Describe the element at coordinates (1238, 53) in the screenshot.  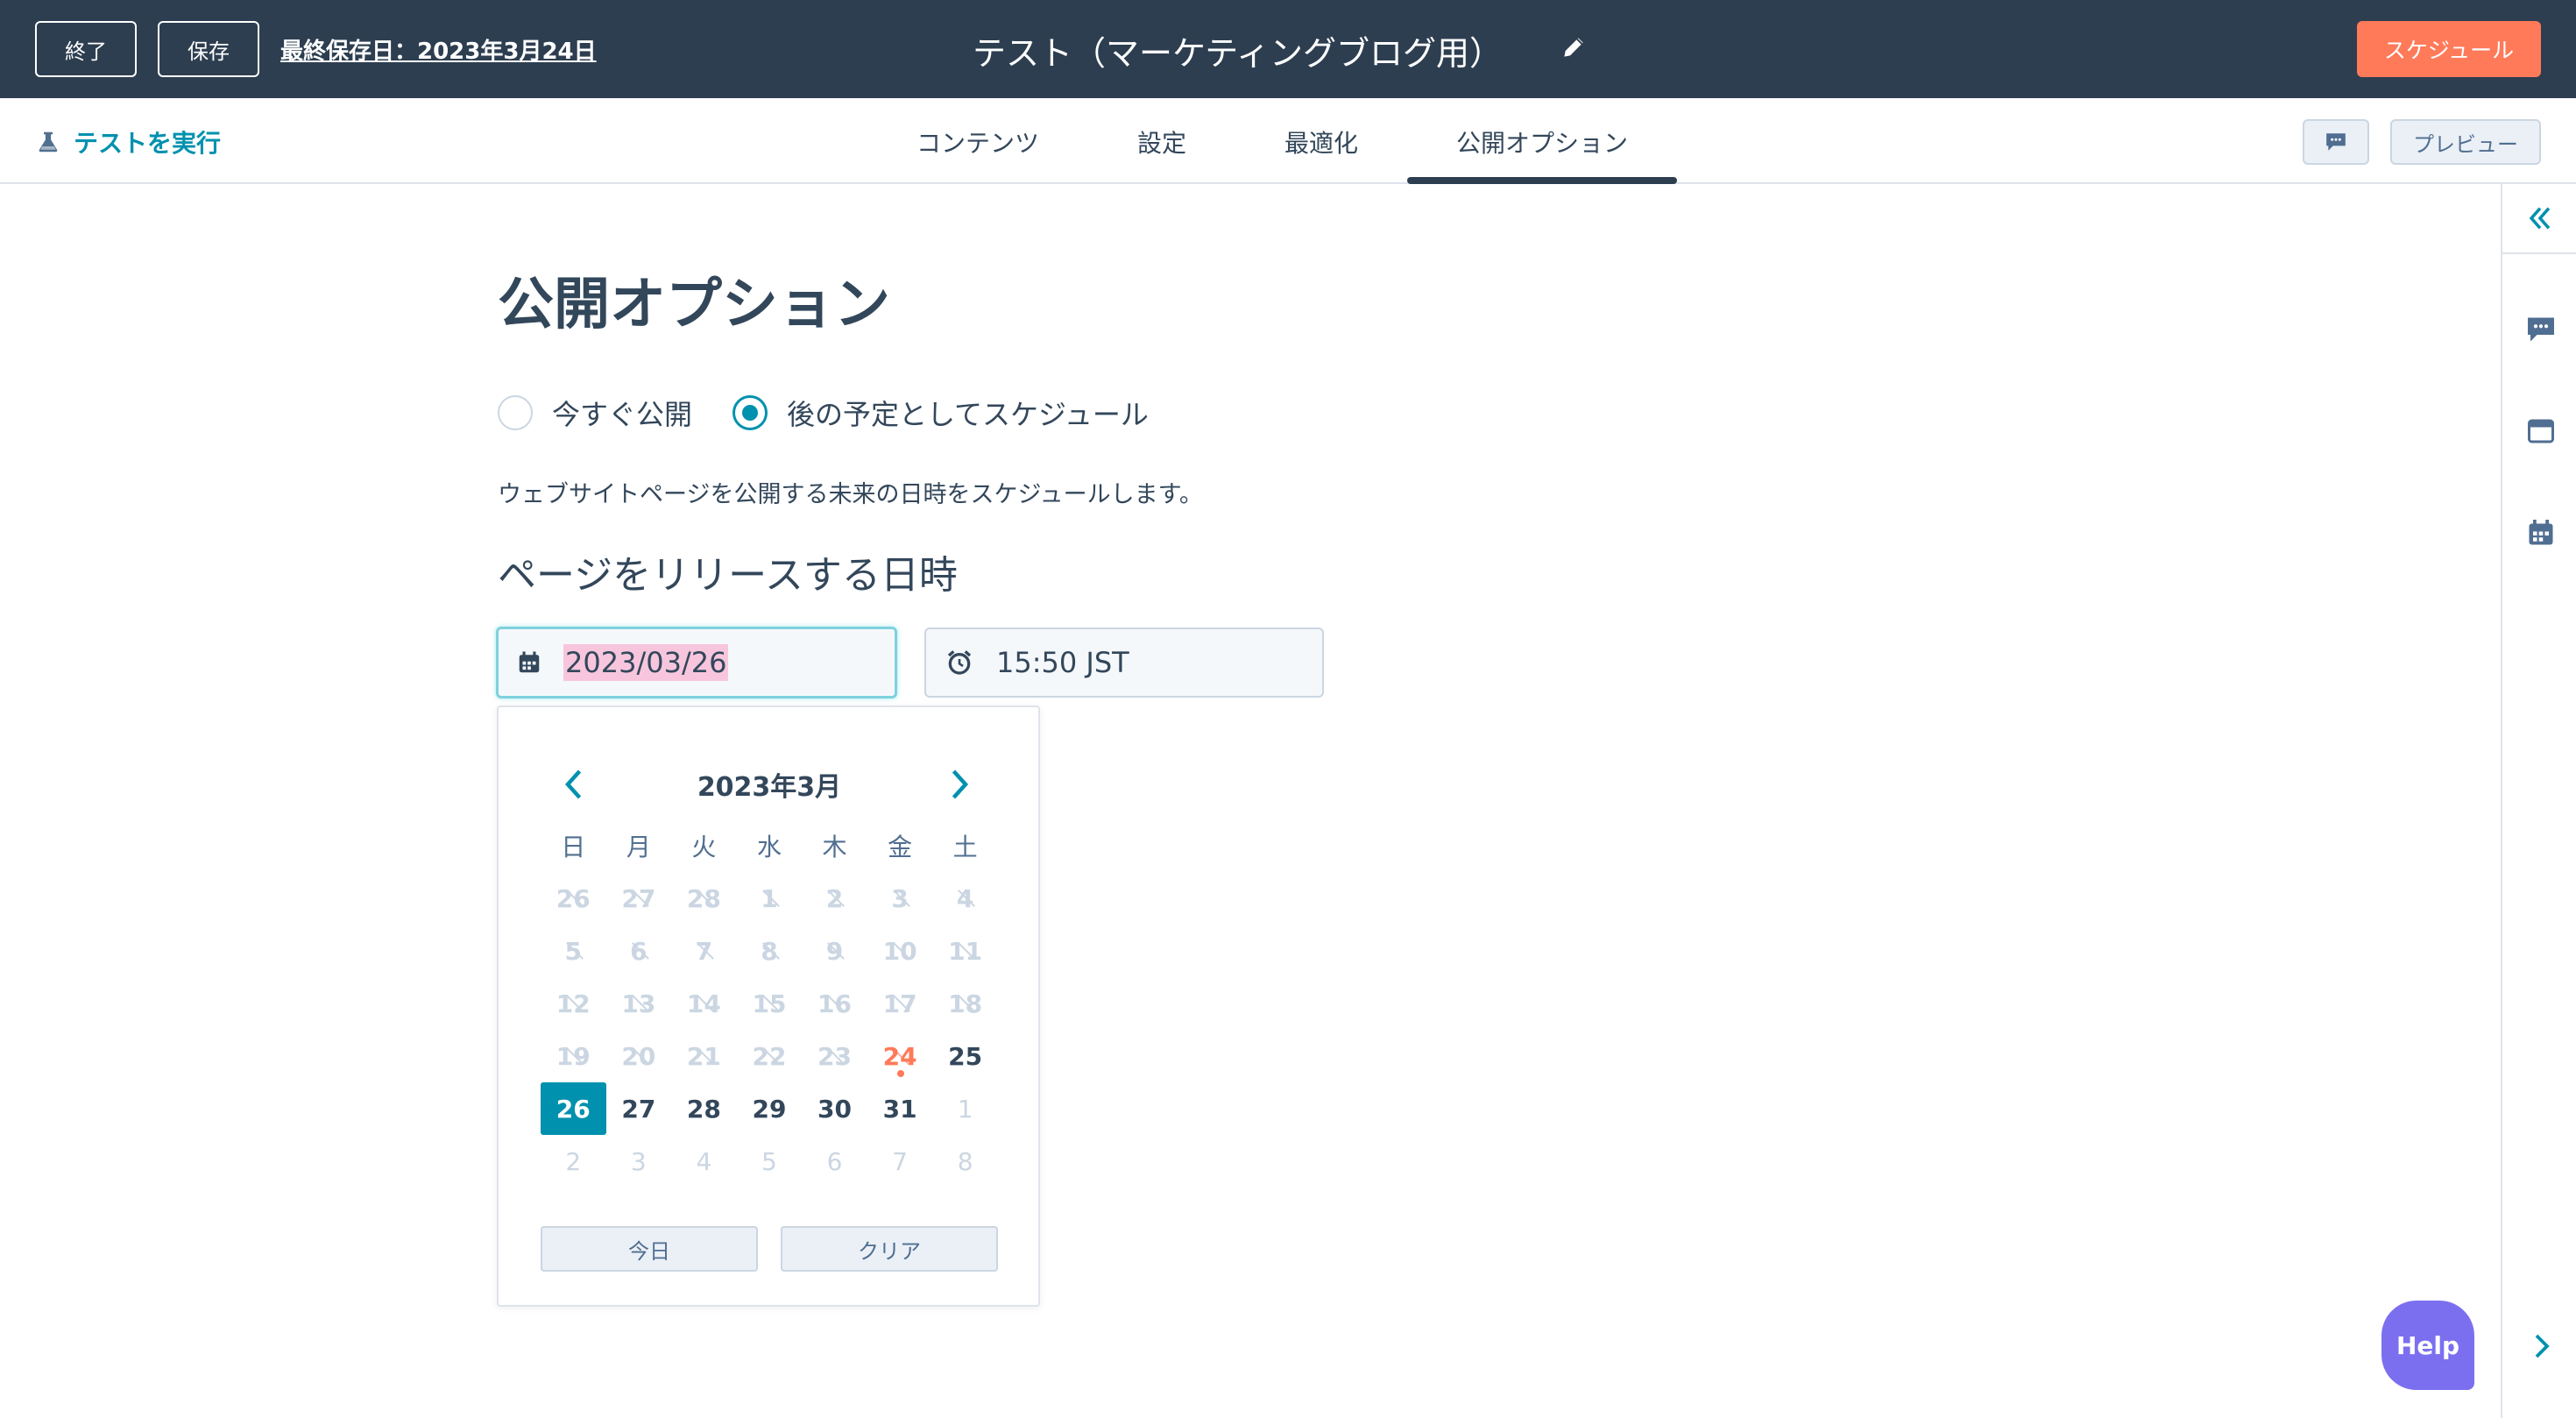
I see `page-title: テスト（マーケティングブログ用）` at that location.